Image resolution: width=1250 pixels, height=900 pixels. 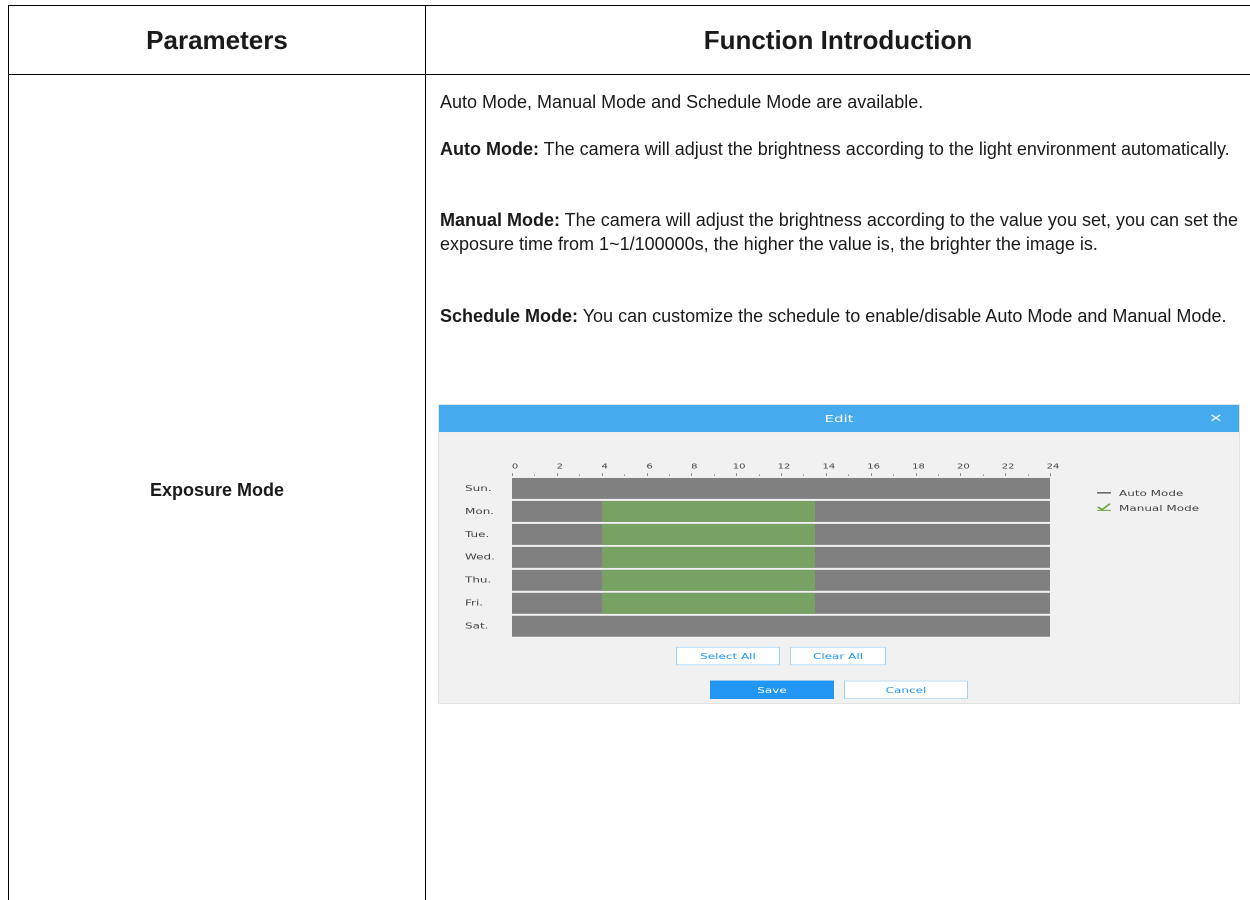 What do you see at coordinates (1151, 493) in the screenshot?
I see `legend-auto-label: Auto Mode` at bounding box center [1151, 493].